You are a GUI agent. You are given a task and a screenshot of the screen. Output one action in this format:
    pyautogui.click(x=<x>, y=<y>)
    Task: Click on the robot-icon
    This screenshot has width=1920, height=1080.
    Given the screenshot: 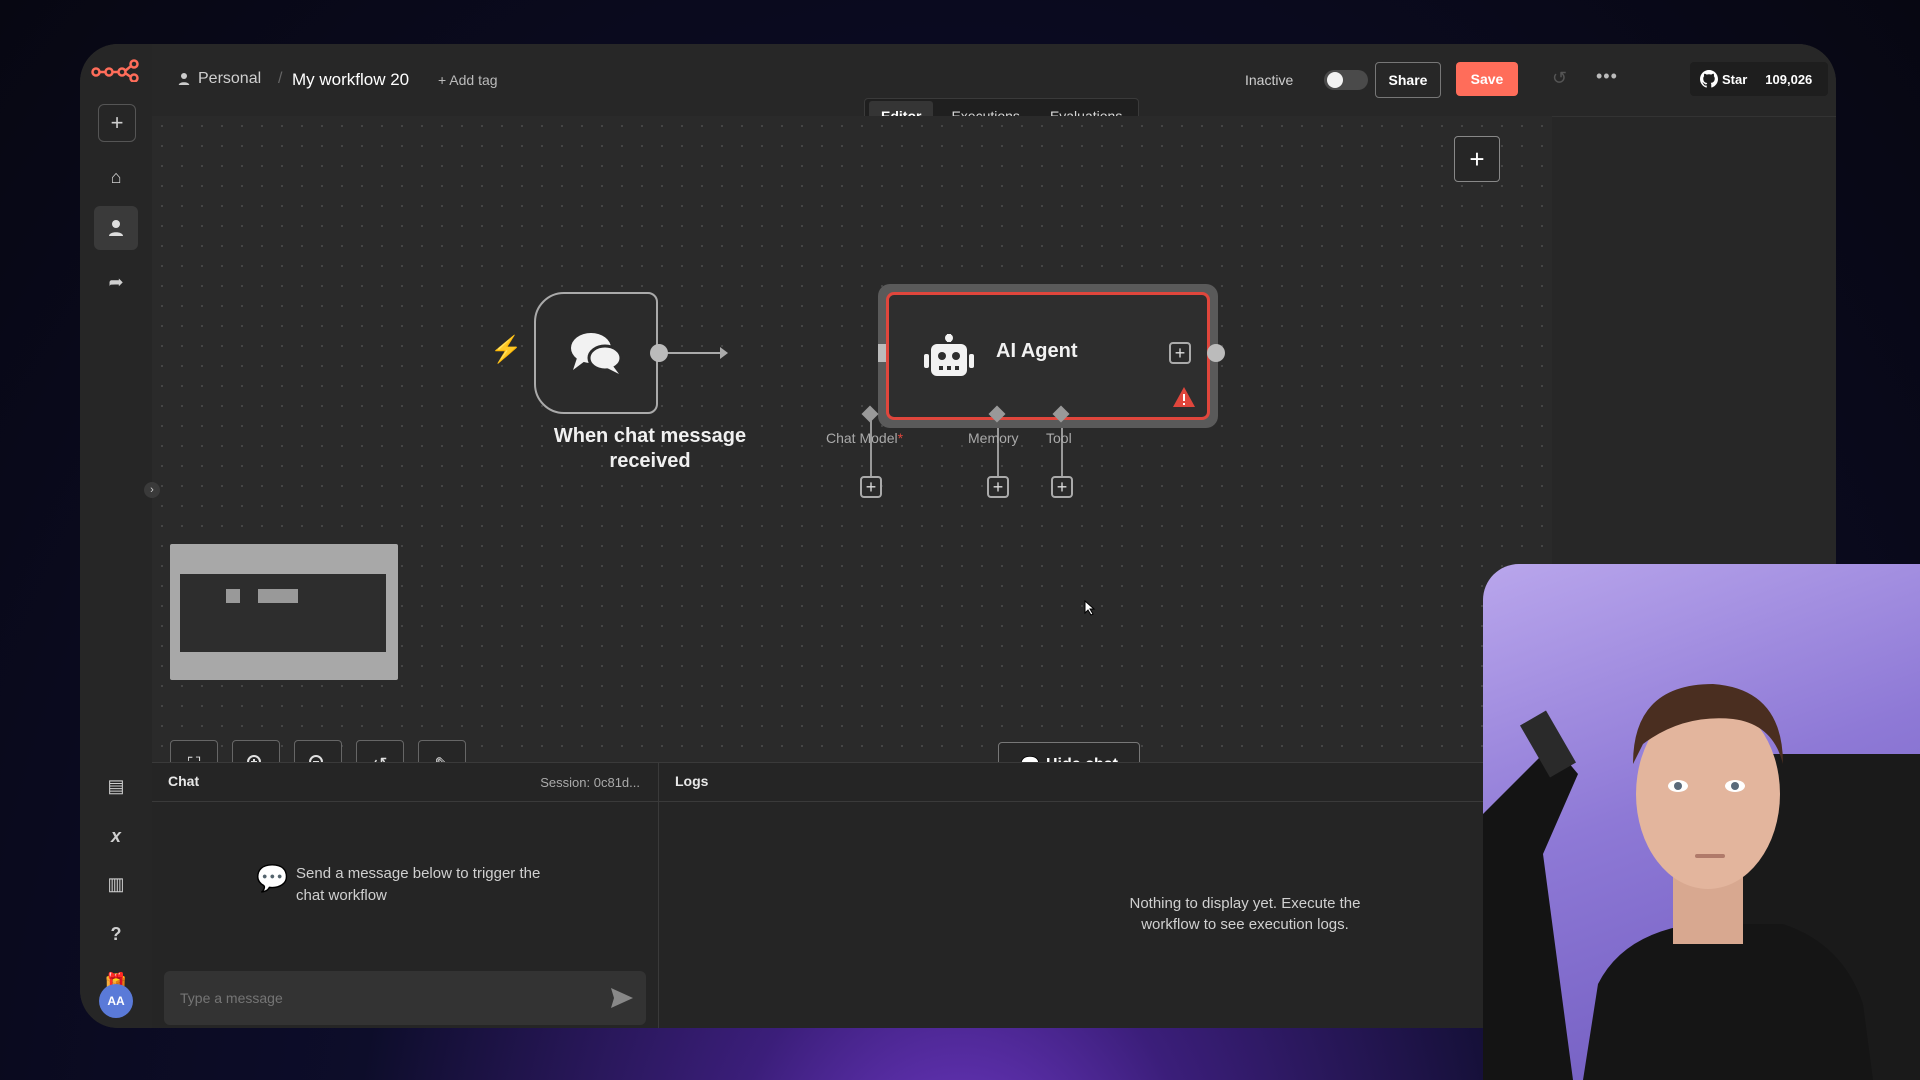 What is the action you would take?
    pyautogui.click(x=949, y=355)
    